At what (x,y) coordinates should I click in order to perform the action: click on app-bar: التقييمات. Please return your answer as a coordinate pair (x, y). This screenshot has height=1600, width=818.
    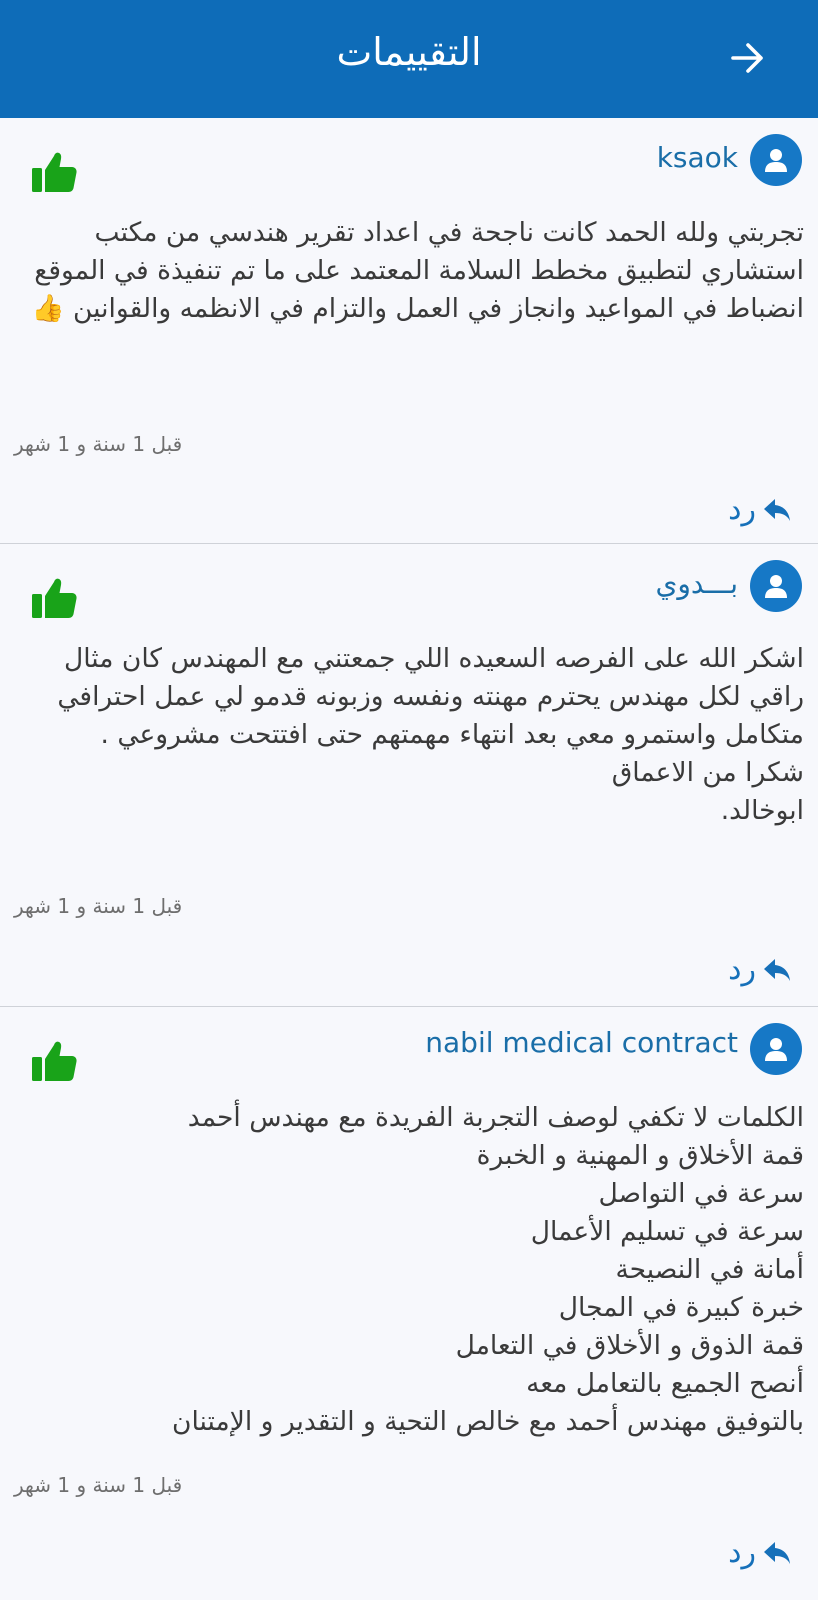
    Looking at the image, I should click on (409, 59).